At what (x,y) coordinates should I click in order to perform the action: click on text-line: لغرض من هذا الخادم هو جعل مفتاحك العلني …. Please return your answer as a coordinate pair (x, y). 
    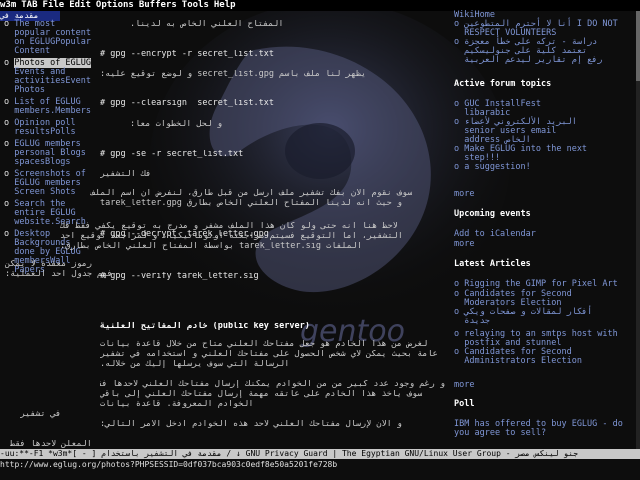
    Looking at the image, I should click on (264, 344).